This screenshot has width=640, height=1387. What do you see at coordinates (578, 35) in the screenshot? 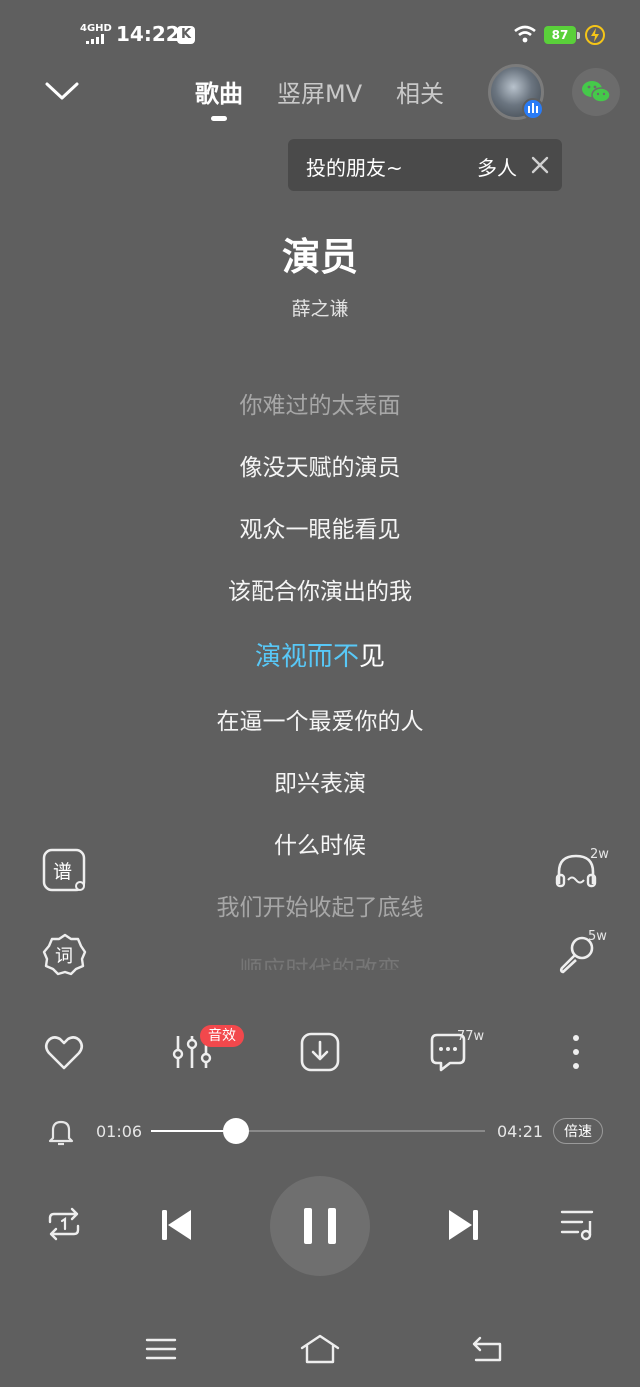
I see `battery-tip` at bounding box center [578, 35].